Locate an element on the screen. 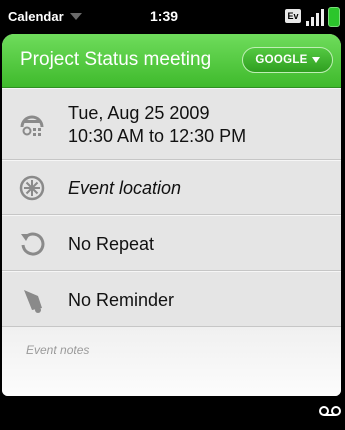  event-title: Project Status meeting is located at coordinates (115, 60).